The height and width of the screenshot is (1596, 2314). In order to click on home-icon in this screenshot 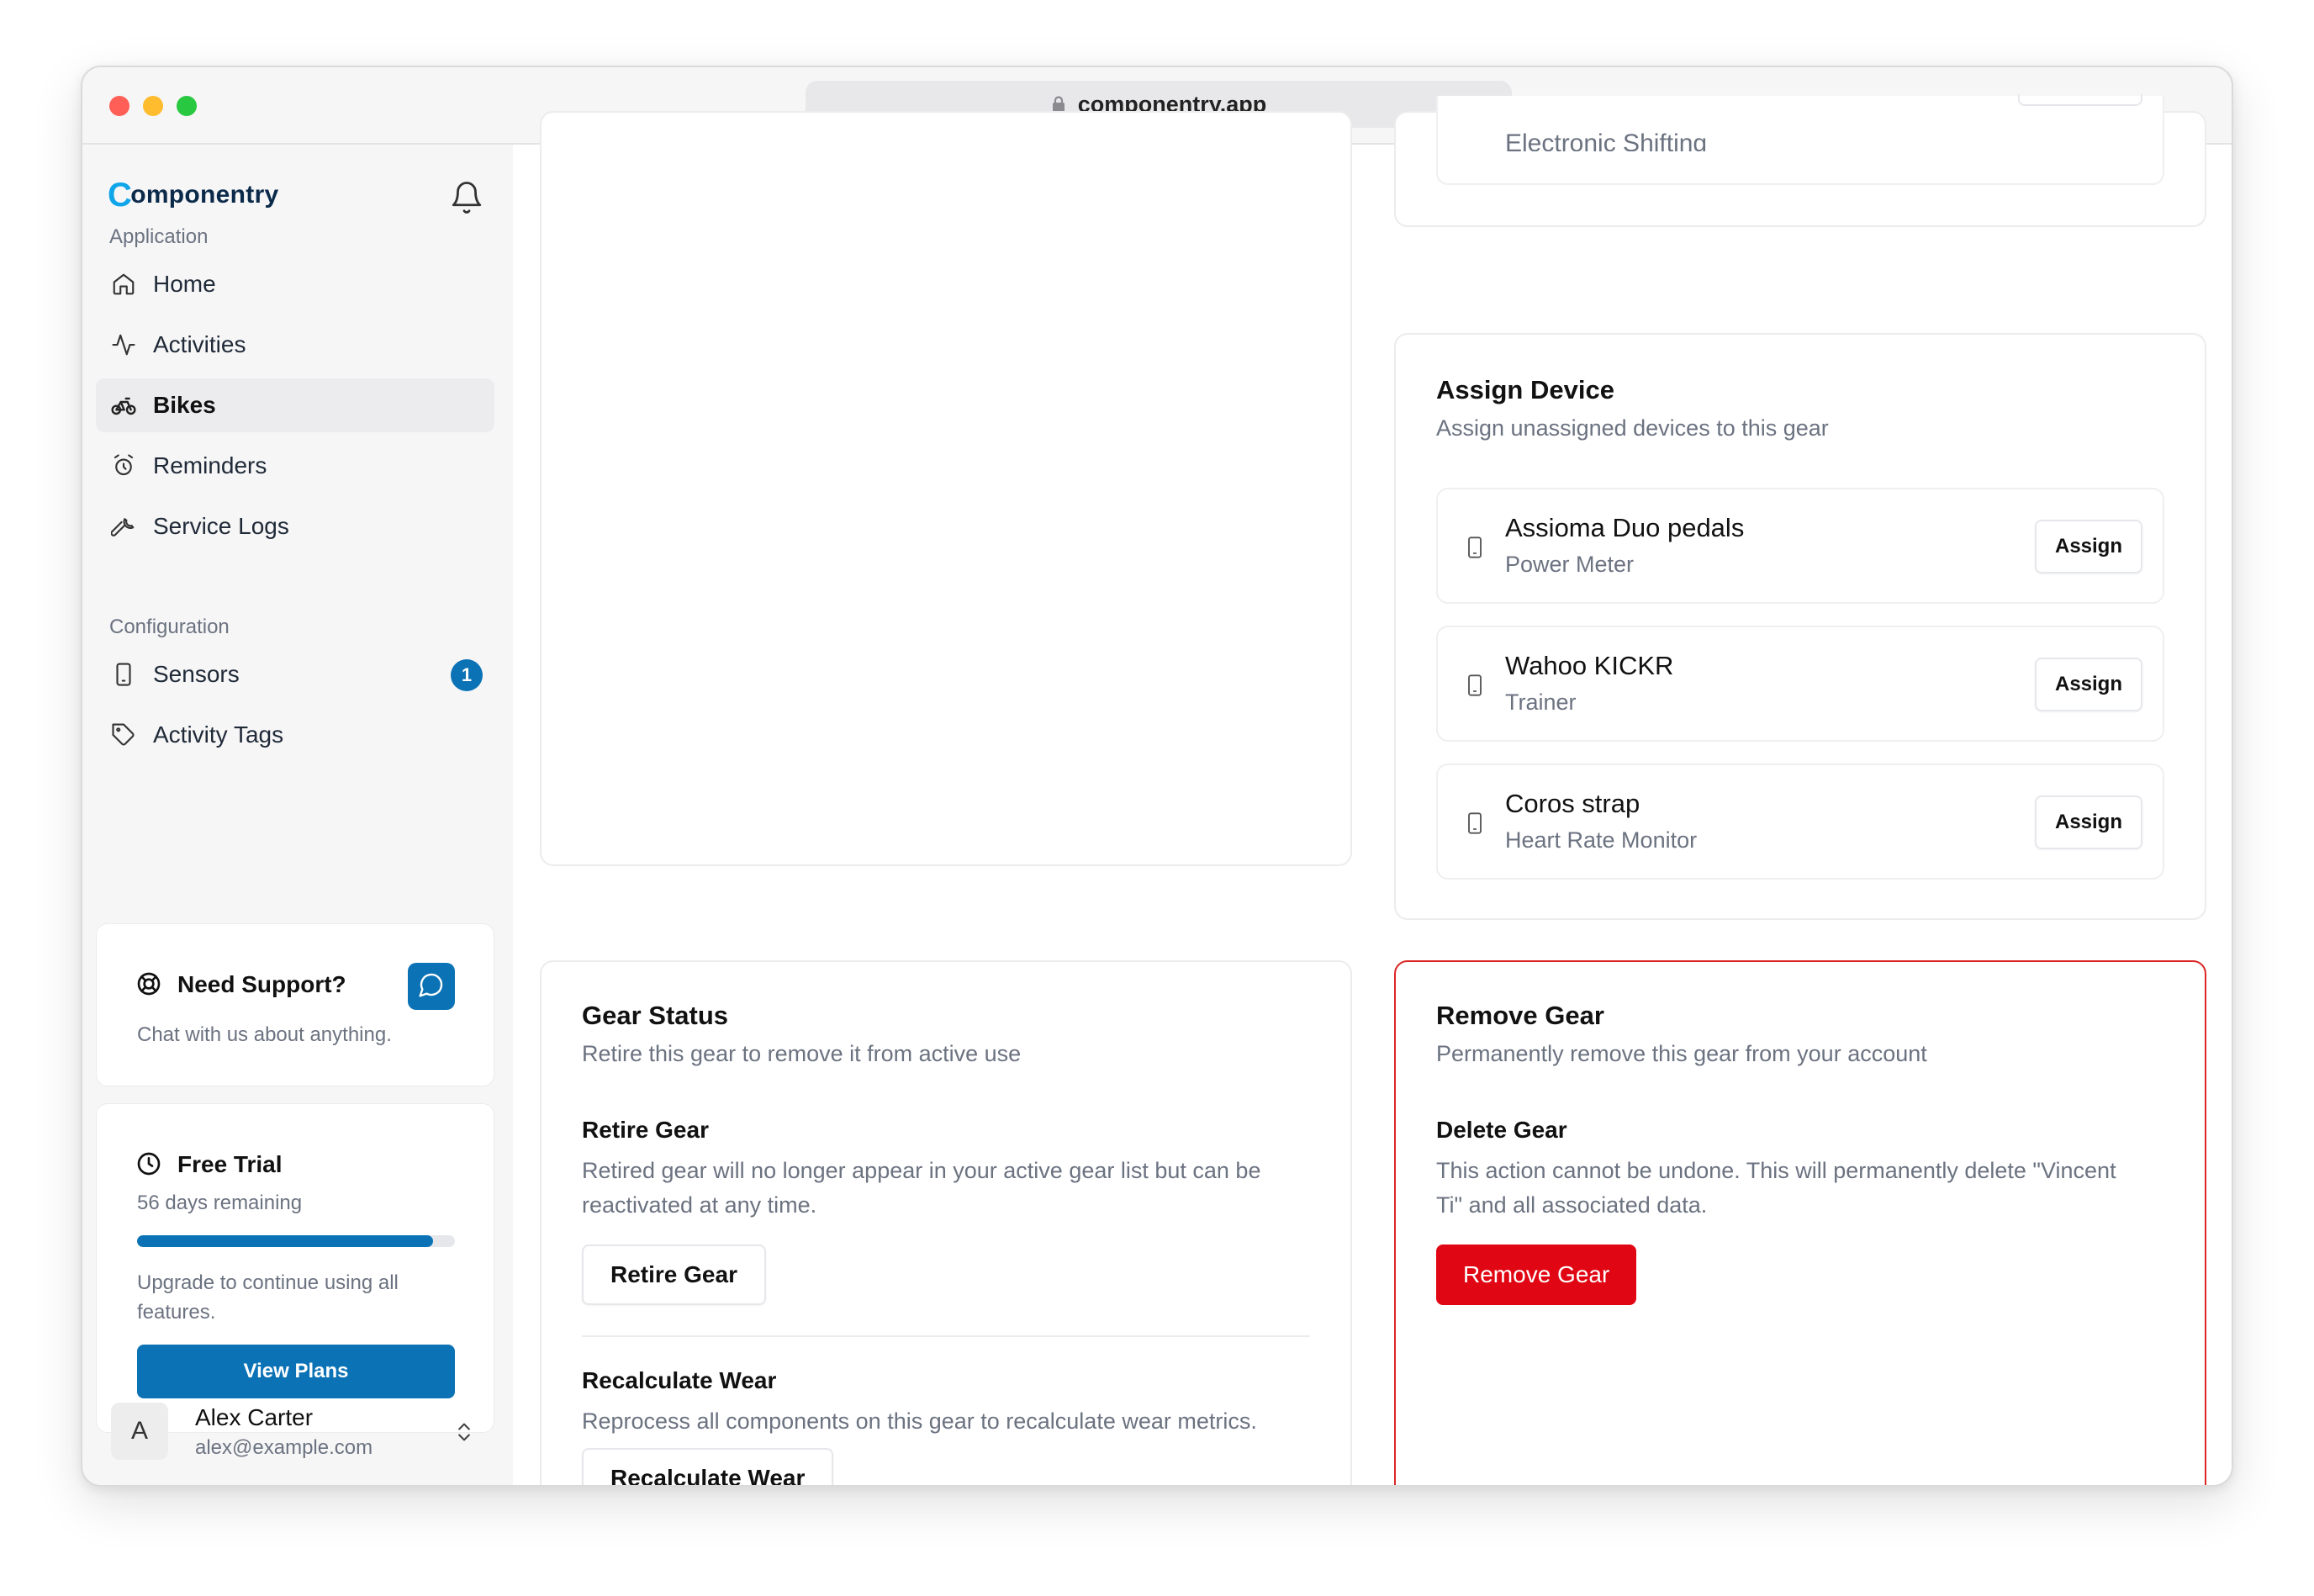, I will do `click(123, 284)`.